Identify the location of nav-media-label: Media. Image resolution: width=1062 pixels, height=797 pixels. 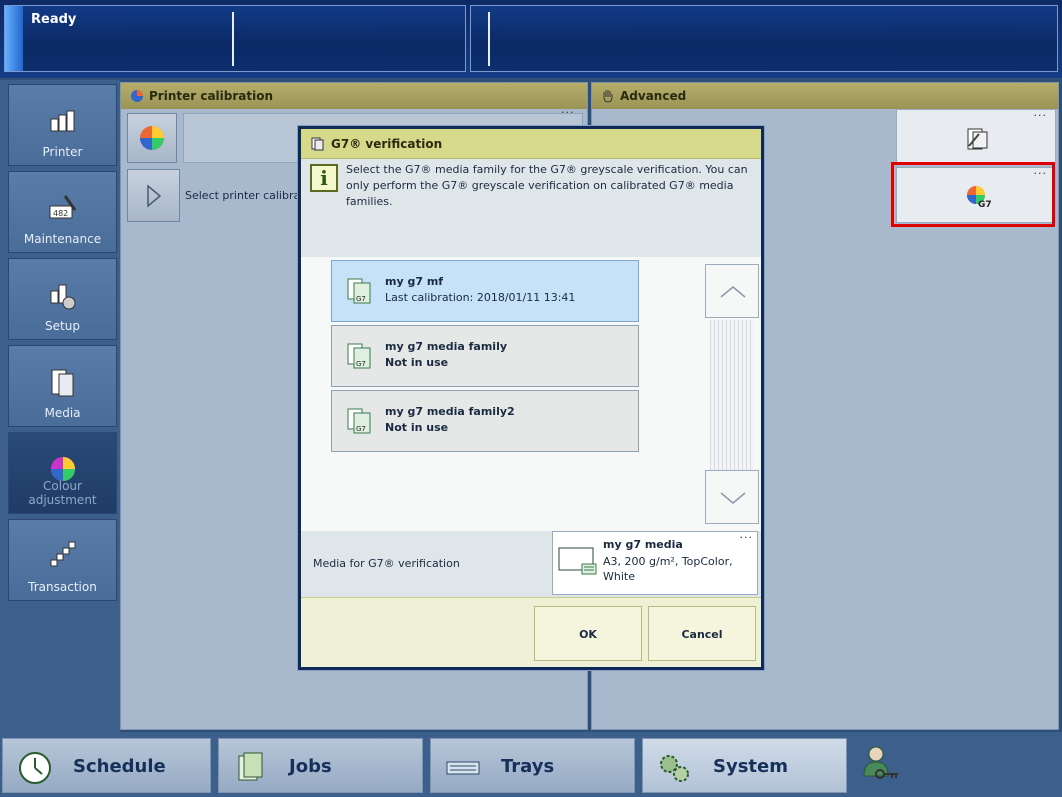
(62, 413).